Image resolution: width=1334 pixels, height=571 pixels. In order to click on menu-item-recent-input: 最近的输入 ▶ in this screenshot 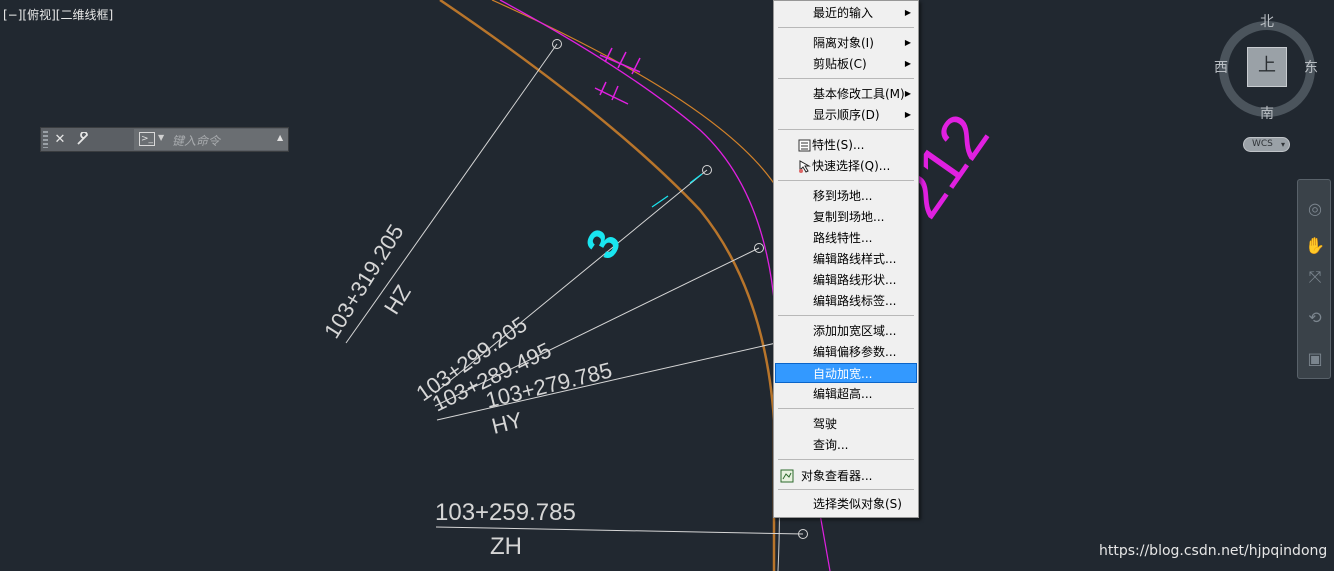, I will do `click(846, 13)`.